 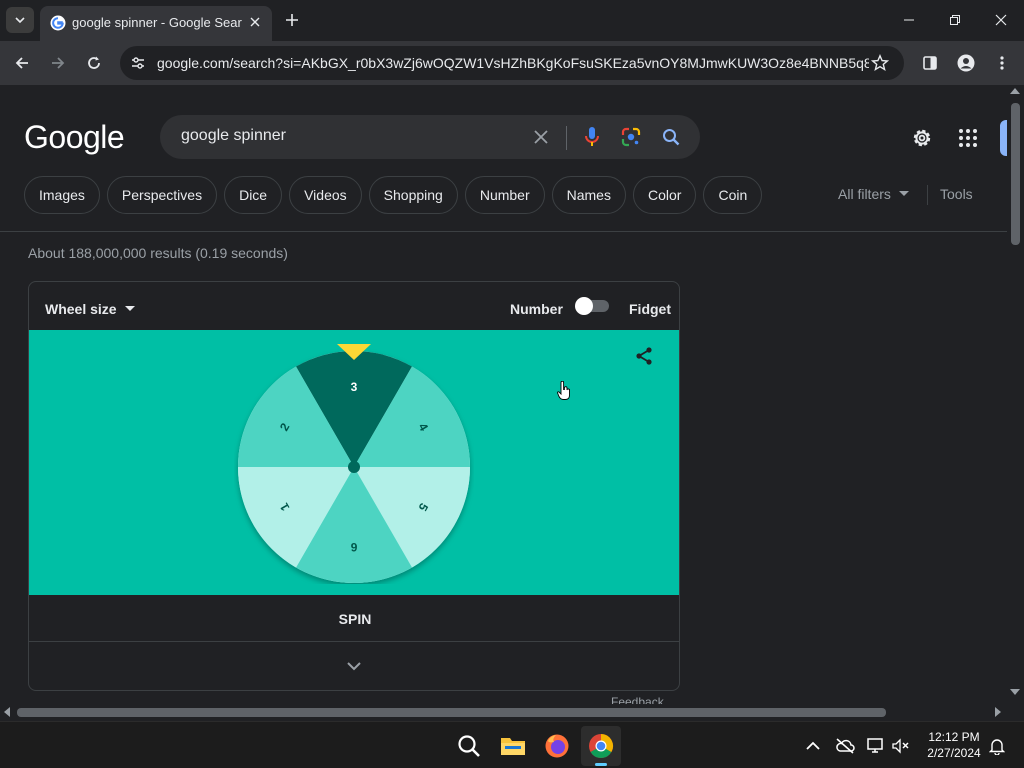 What do you see at coordinates (864, 194) in the screenshot?
I see `all-filters-label: All filters` at bounding box center [864, 194].